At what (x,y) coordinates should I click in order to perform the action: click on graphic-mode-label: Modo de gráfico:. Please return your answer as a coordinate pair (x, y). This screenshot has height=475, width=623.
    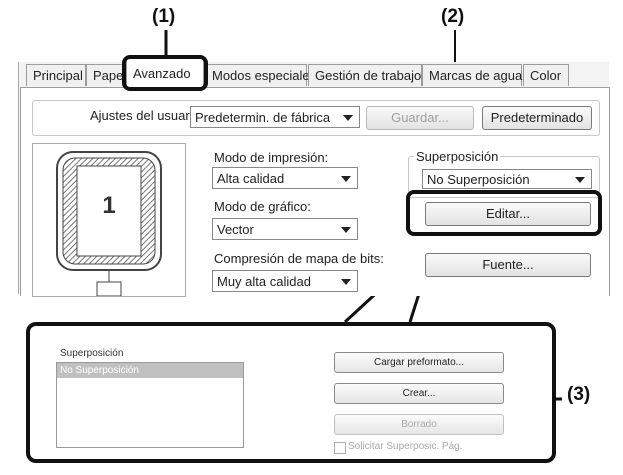
    Looking at the image, I should click on (262, 206).